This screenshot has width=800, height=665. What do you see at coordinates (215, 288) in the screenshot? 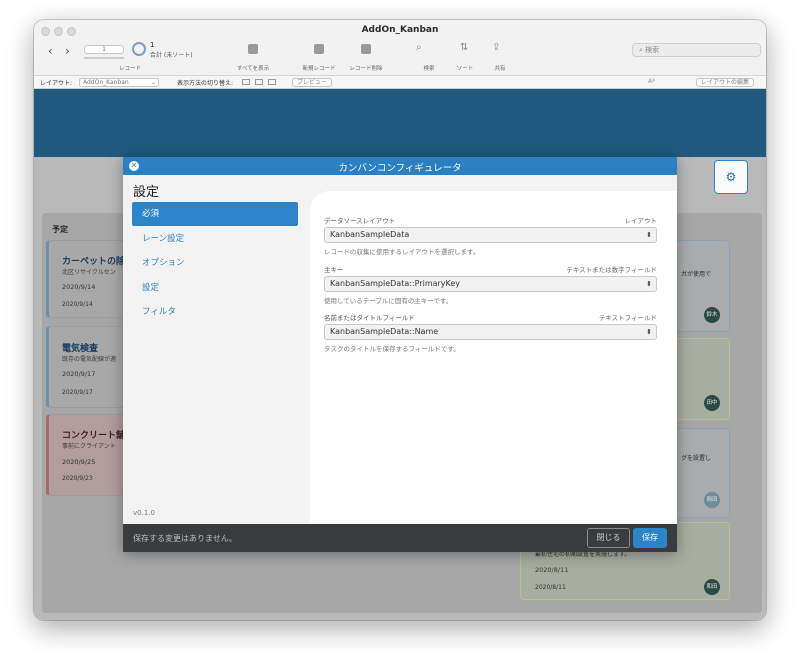
I see `nav-item-settings: 設定` at bounding box center [215, 288].